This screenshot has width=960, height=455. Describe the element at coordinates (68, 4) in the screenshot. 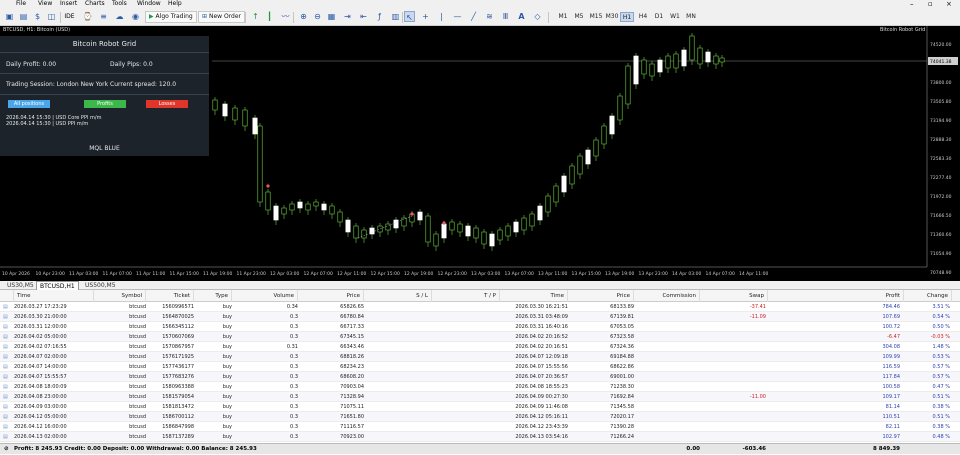

I see `menu-insert: Insert` at that location.